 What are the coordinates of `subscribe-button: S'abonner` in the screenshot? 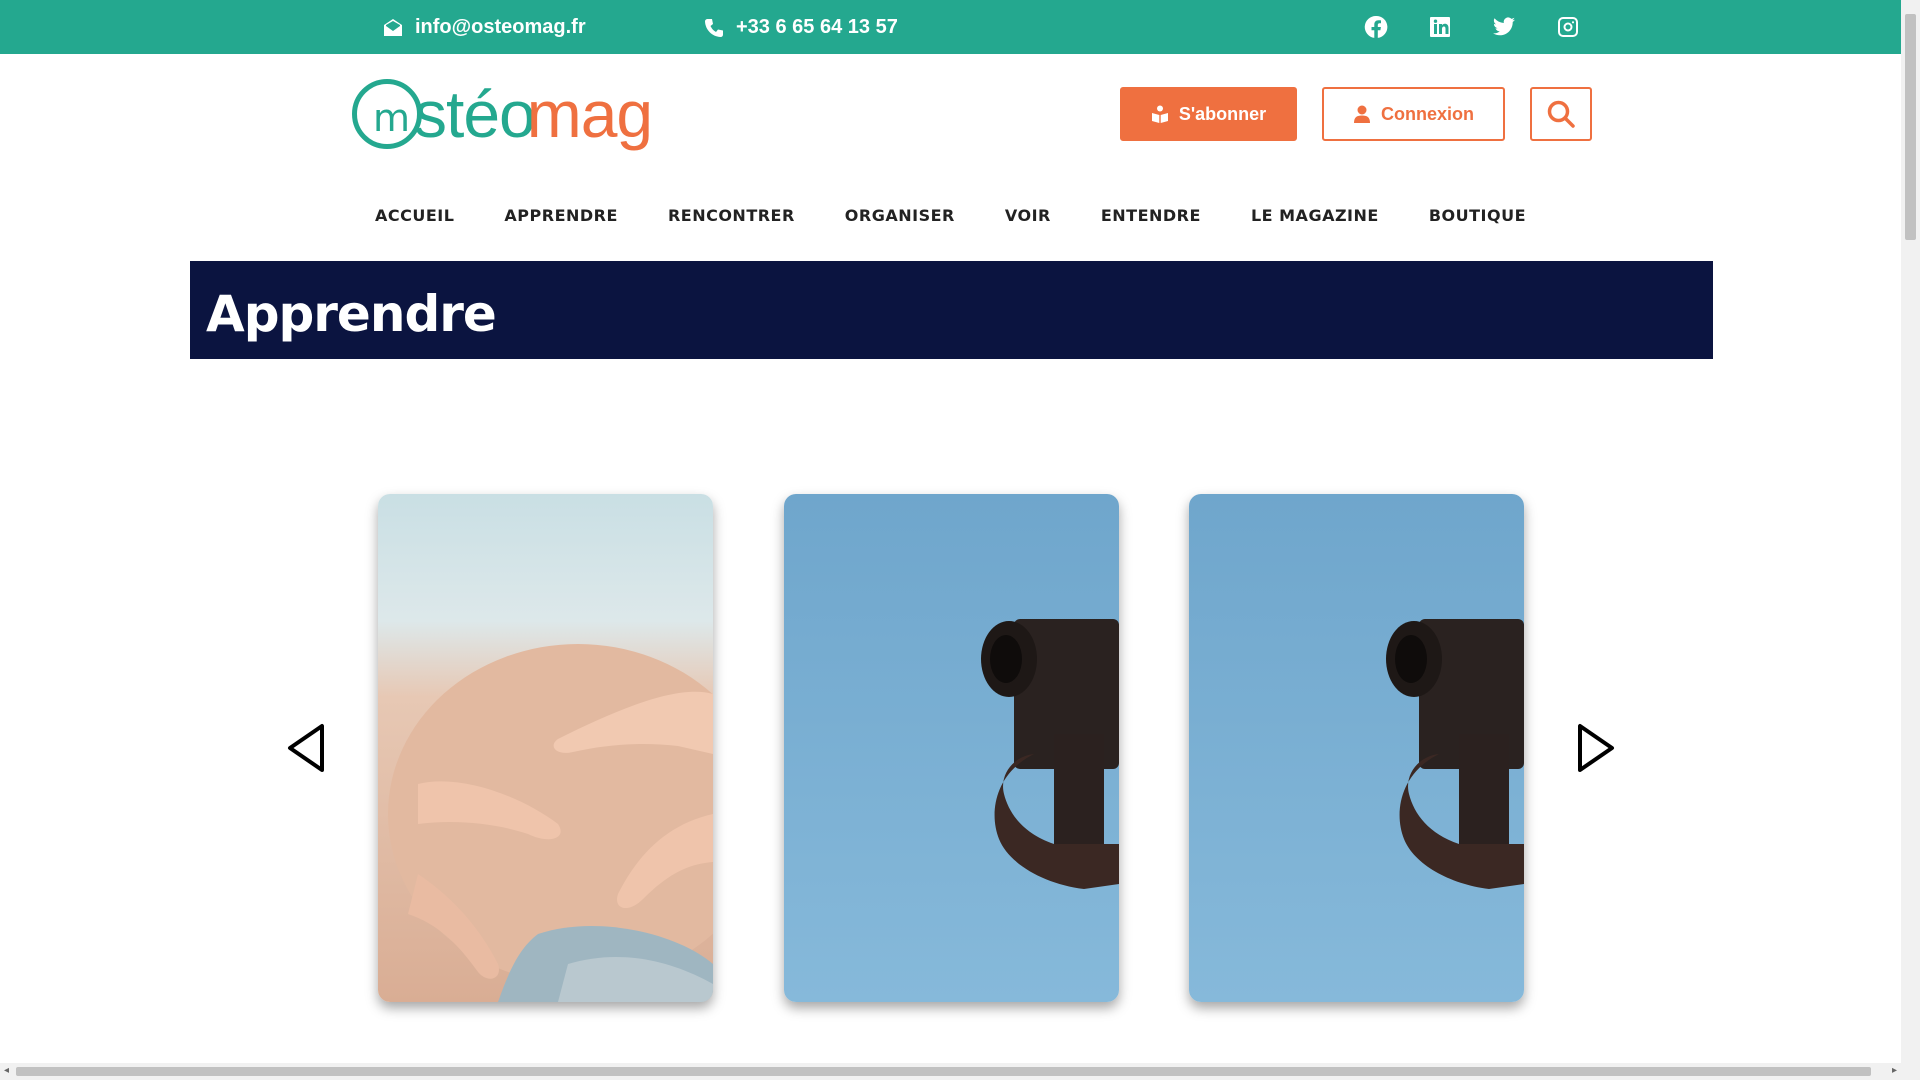 It's located at (1208, 114).